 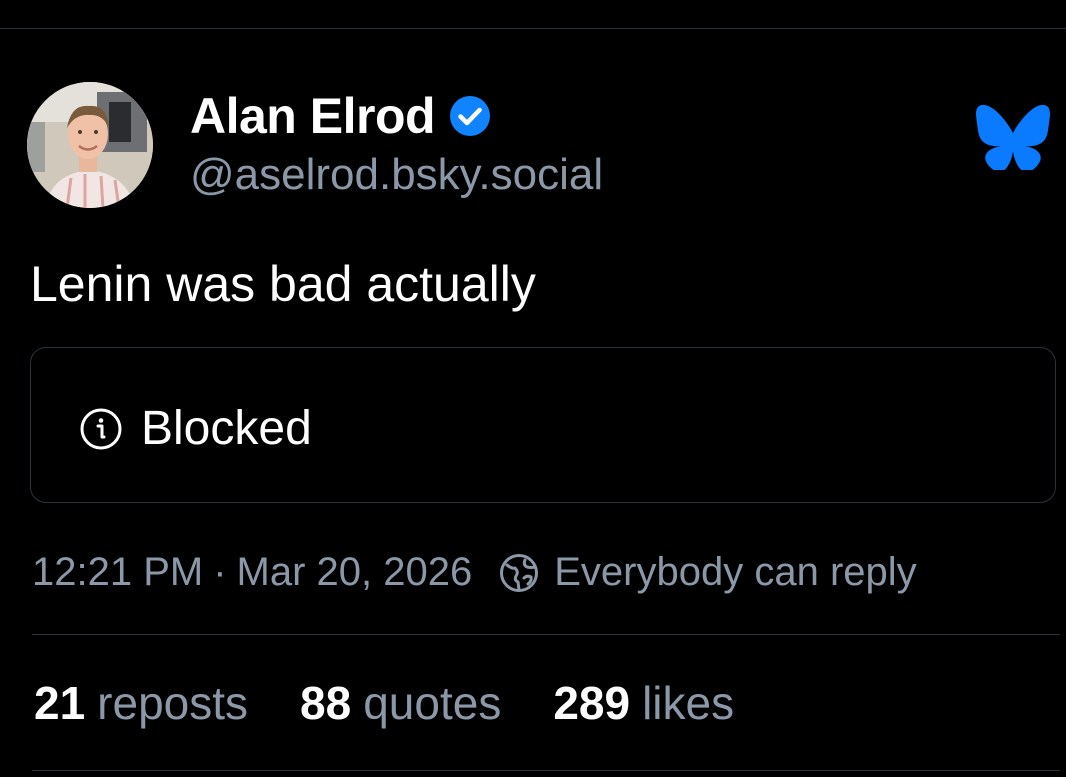 I want to click on info-icon, so click(x=101, y=429).